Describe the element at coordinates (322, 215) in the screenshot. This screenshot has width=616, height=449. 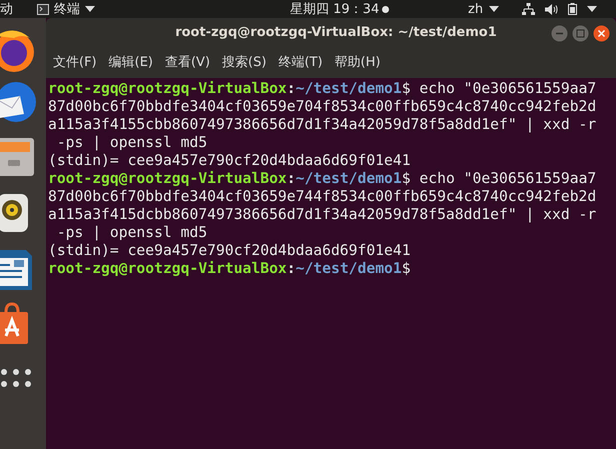
I see `output-text: a115a3f415dcbb8607497386656d7d1f34a42059d78f5a8dd1ef" | xxd -r` at that location.